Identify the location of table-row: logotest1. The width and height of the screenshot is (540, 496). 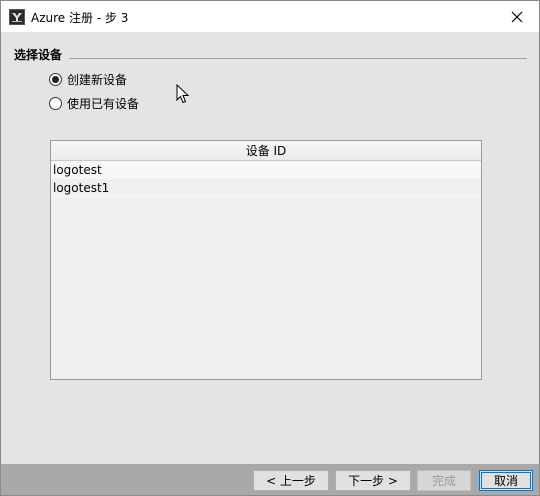
(266, 188).